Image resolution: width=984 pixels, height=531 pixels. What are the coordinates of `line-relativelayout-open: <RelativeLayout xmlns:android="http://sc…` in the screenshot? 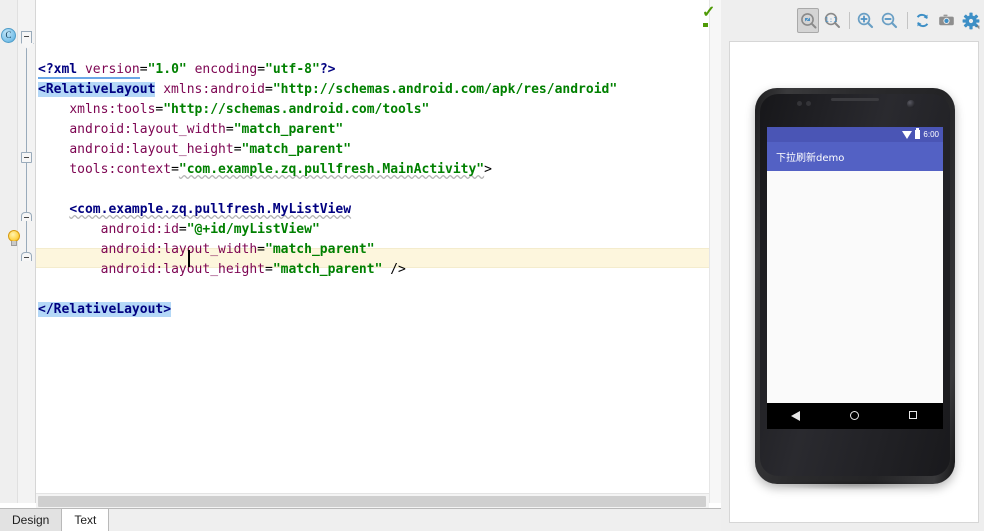 It's located at (378, 90).